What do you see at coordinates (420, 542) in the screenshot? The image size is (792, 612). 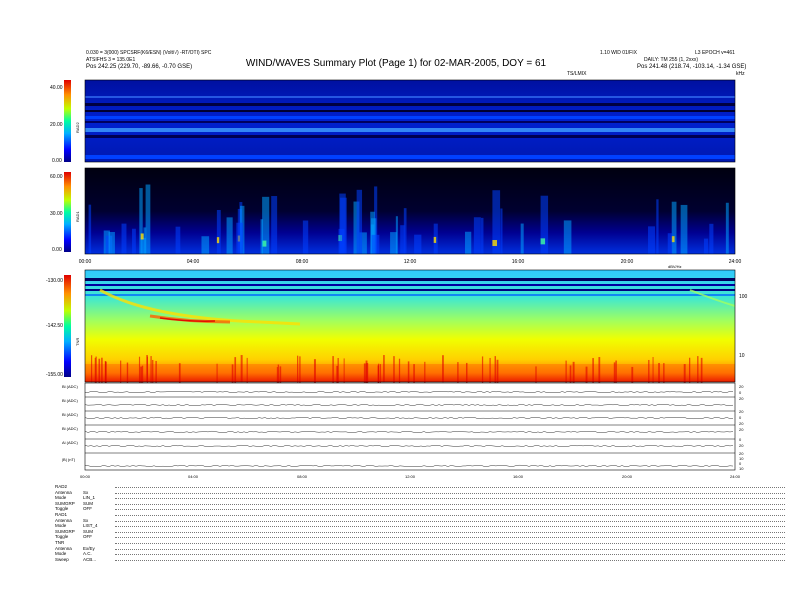 I see `settings-row: TNR` at bounding box center [420, 542].